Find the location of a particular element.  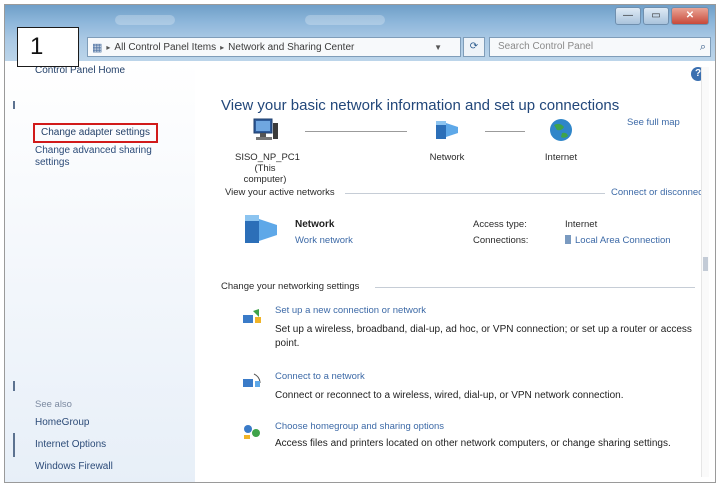

sidebar-item-homegroup: HomeGroup is located at coordinates (62, 423).